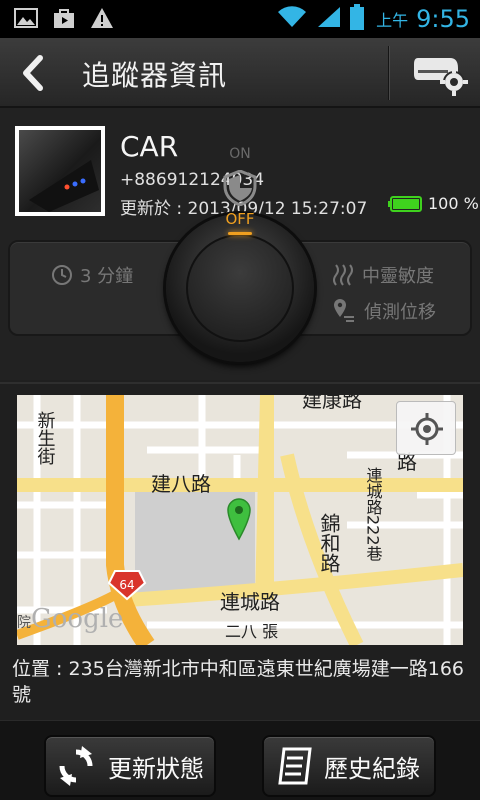 The height and width of the screenshot is (800, 480). Describe the element at coordinates (107, 276) in the screenshot. I see `interval-value: 3 分鐘` at that location.